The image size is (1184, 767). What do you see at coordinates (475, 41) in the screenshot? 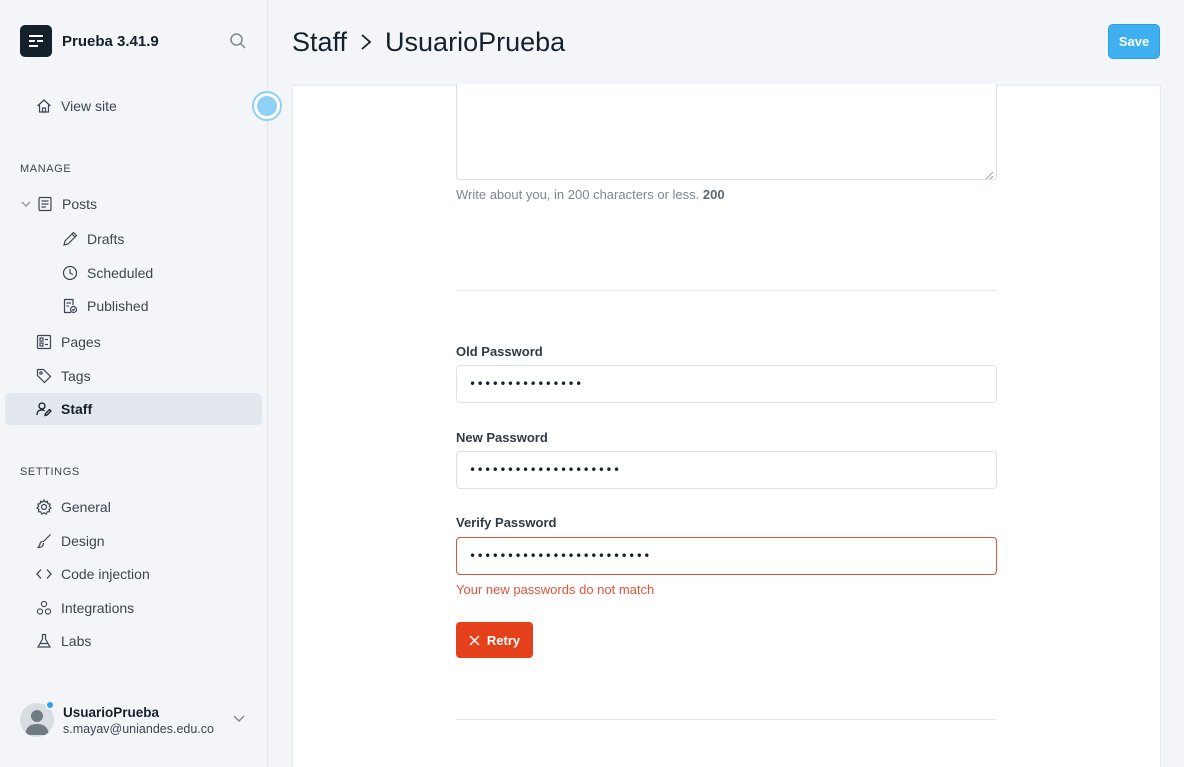
I see `page-title: UsuarioPrueba` at bounding box center [475, 41].